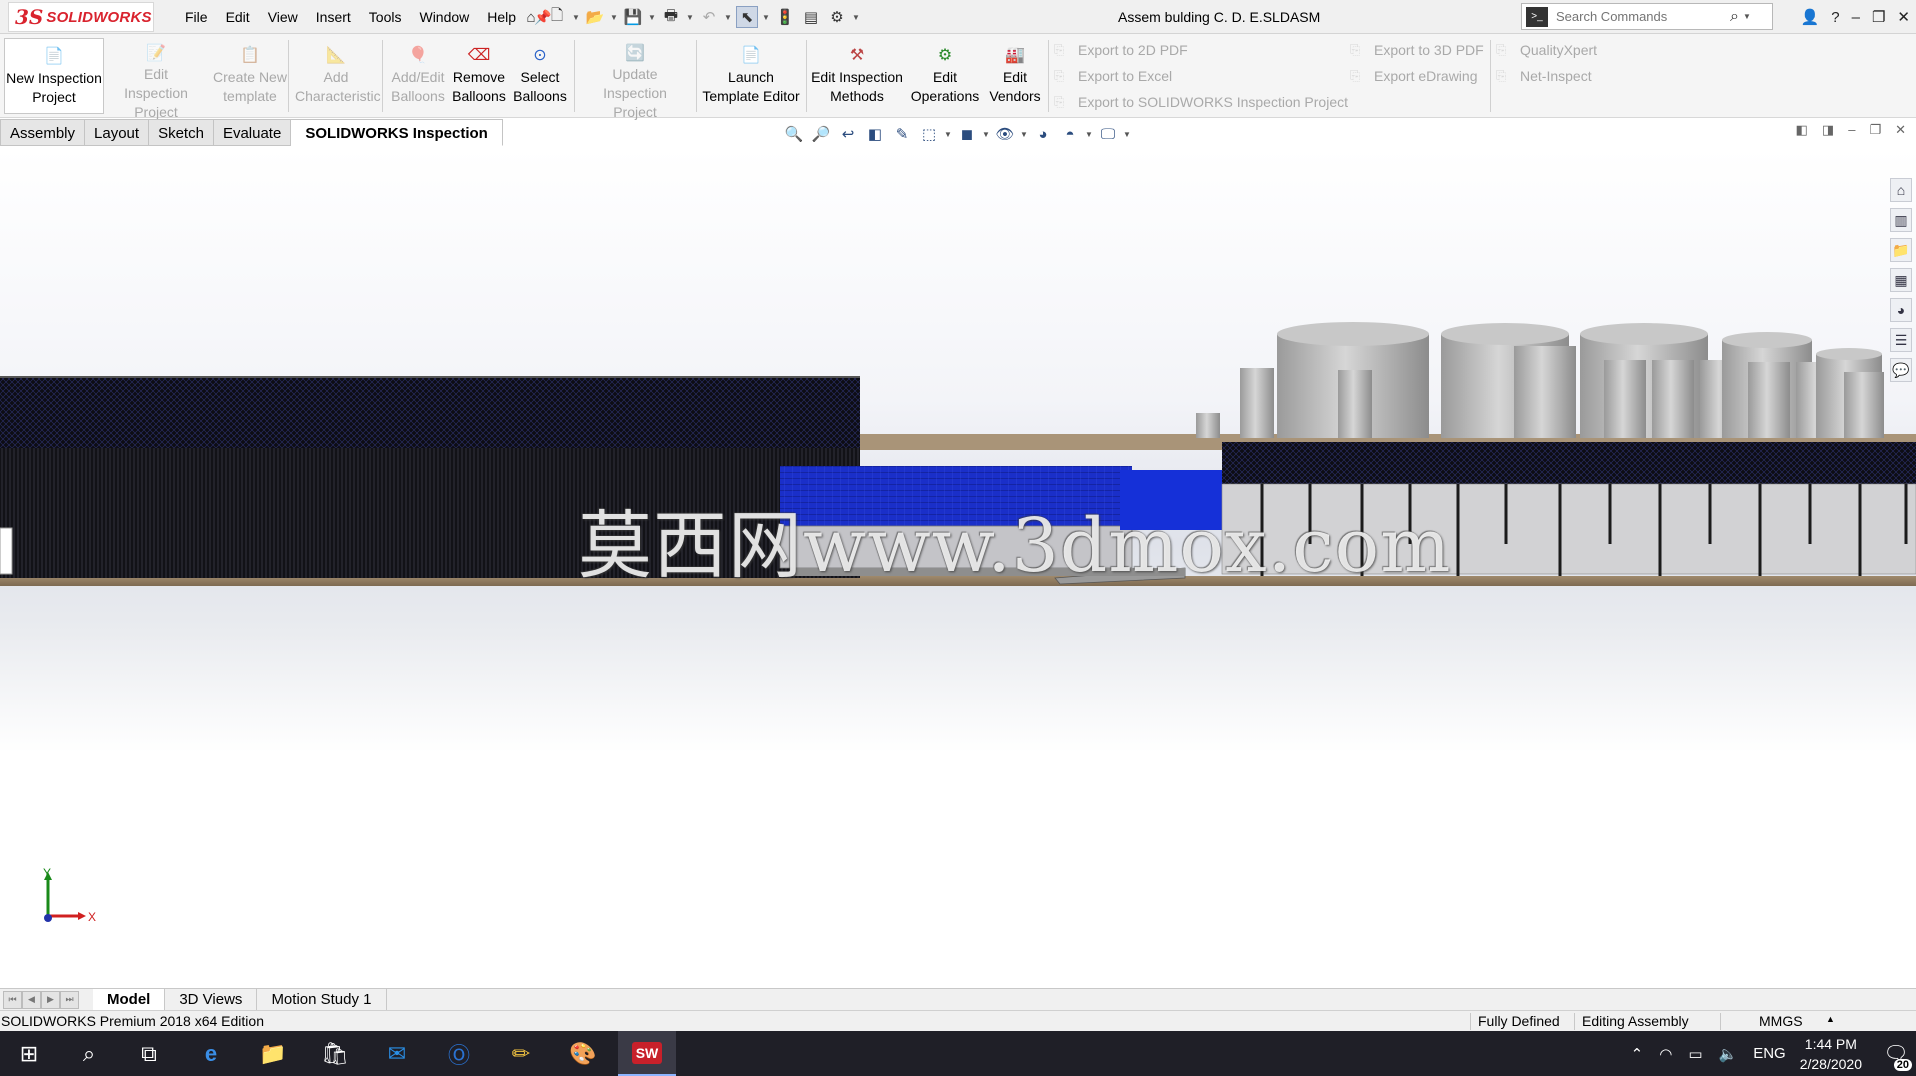  I want to click on pen-app-icon: ✏, so click(521, 1053).